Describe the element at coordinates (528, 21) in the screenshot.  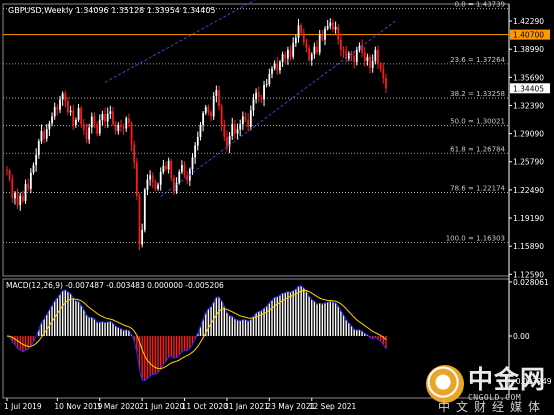
I see `price-axis-label: 1.42290` at that location.